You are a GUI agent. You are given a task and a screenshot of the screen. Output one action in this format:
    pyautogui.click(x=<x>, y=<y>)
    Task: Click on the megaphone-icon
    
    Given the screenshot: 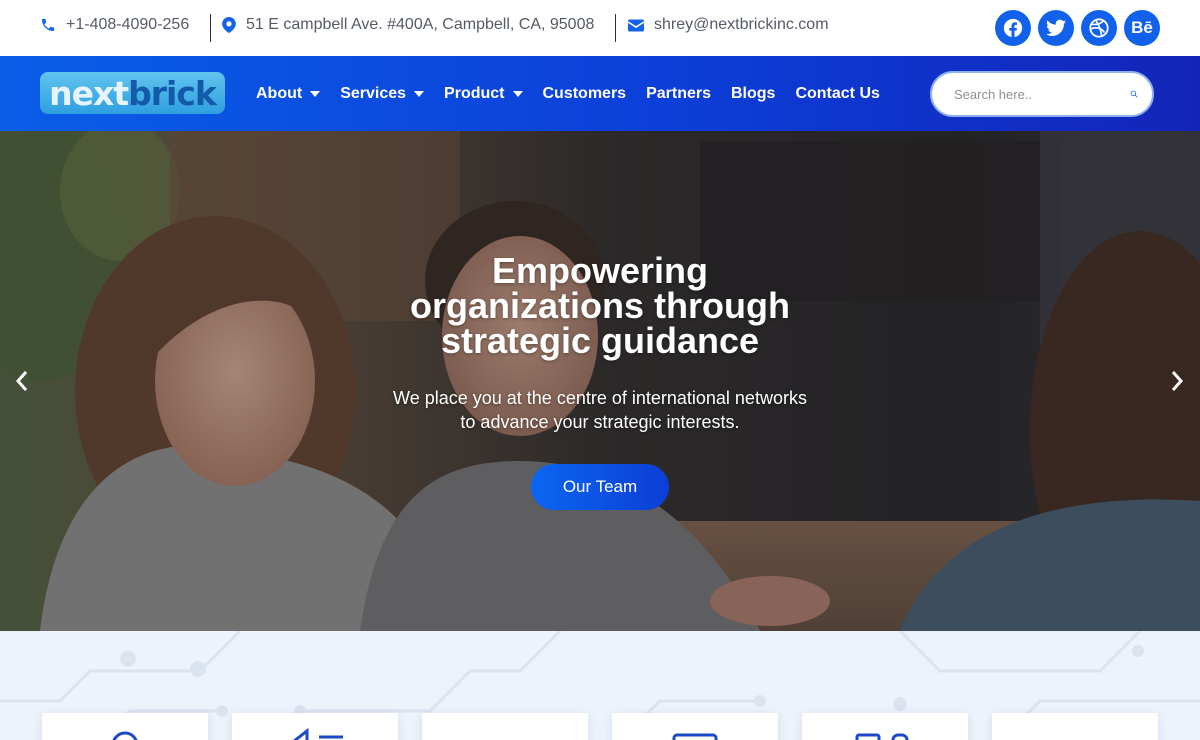 What is the action you would take?
    pyautogui.click(x=317, y=733)
    